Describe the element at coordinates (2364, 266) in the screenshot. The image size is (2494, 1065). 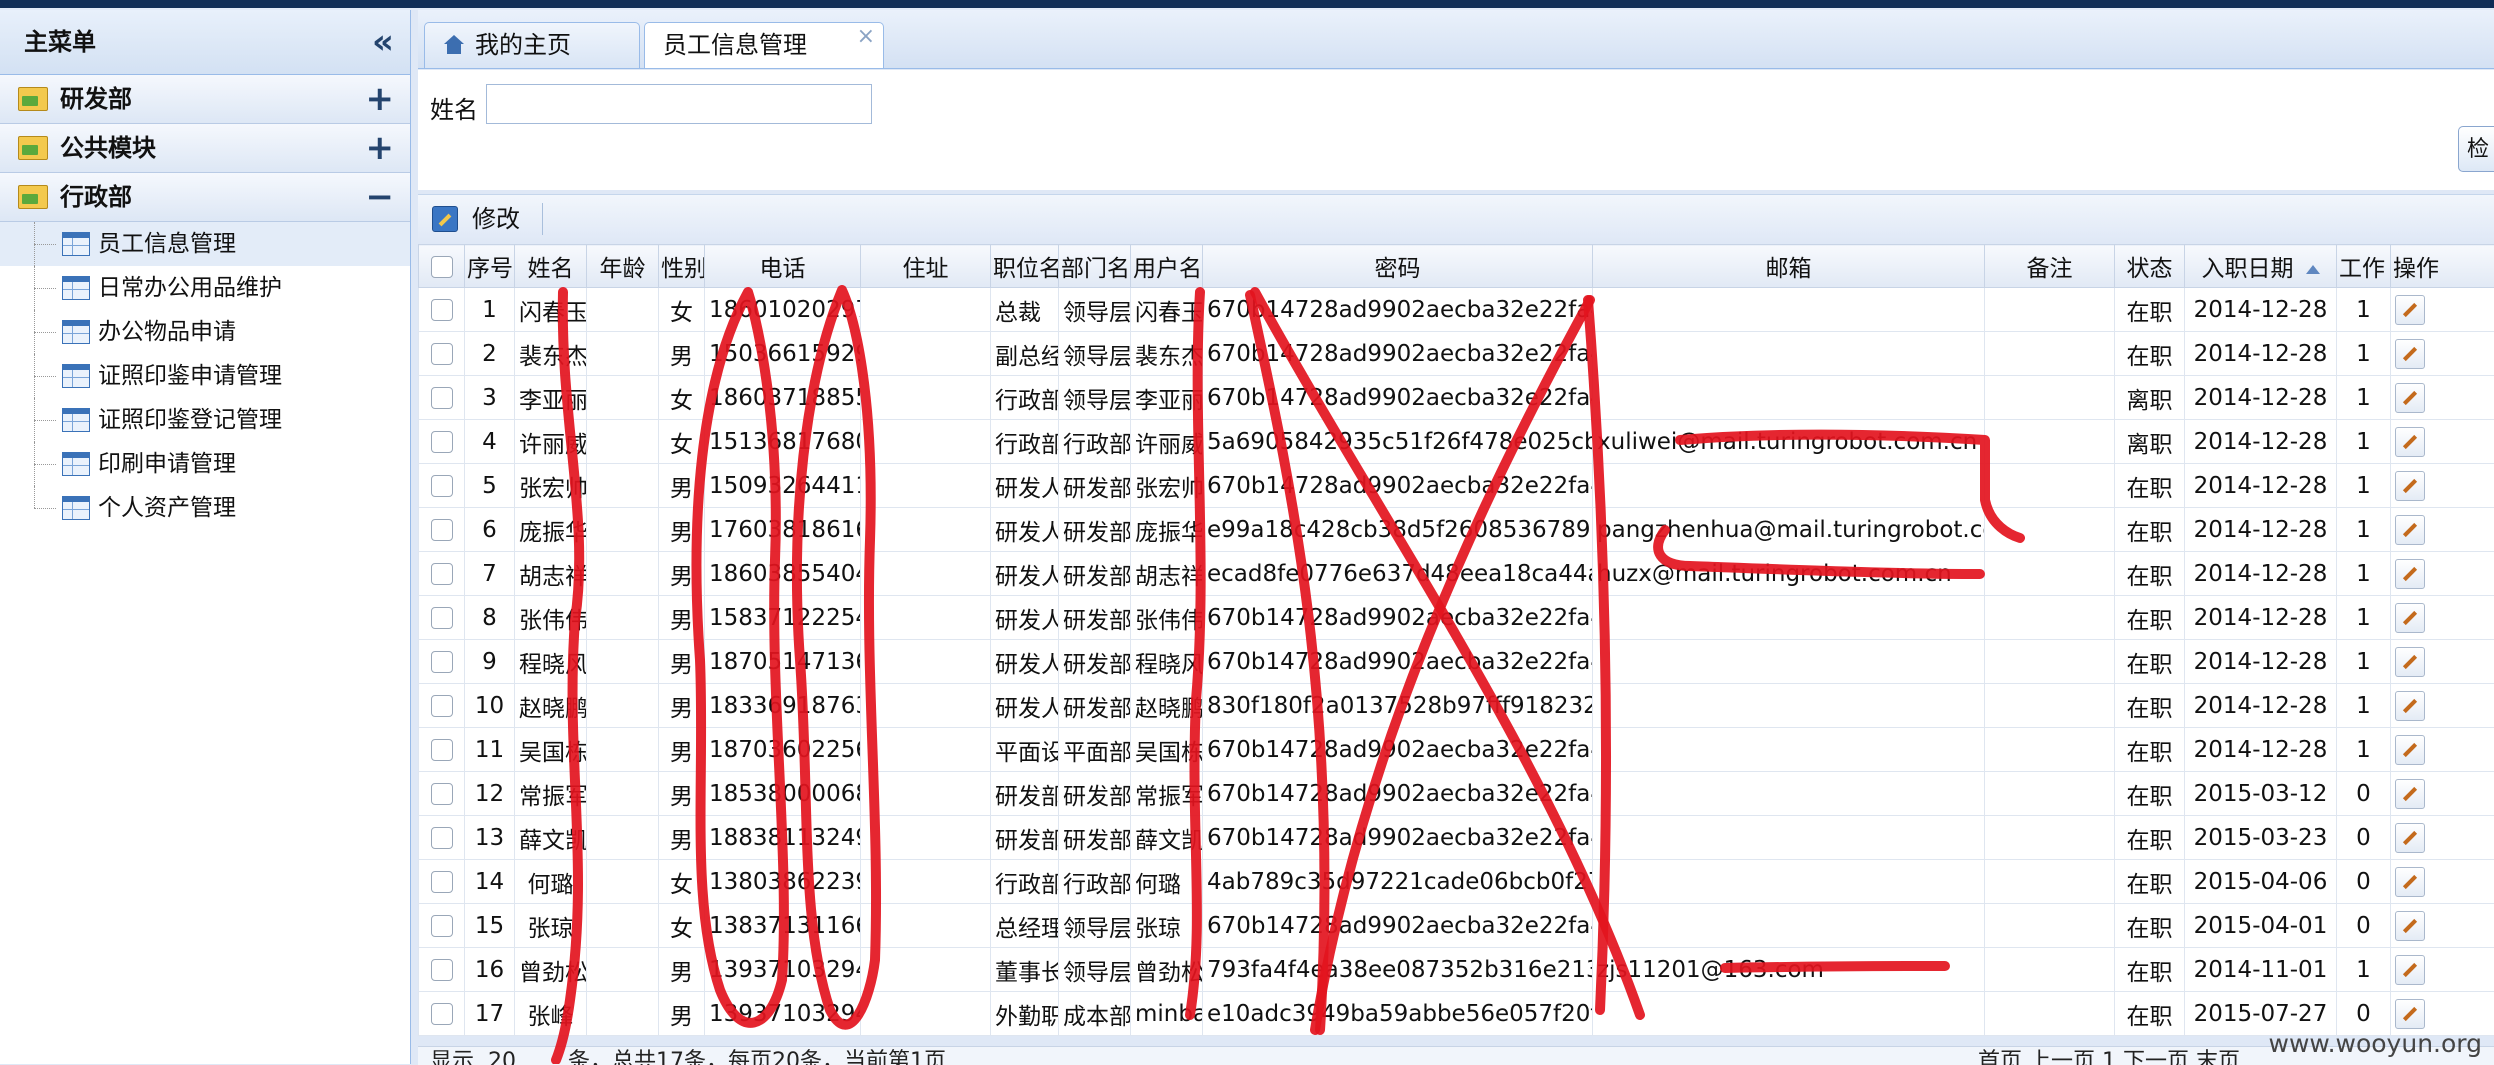
I see `col-header-work: 工作` at that location.